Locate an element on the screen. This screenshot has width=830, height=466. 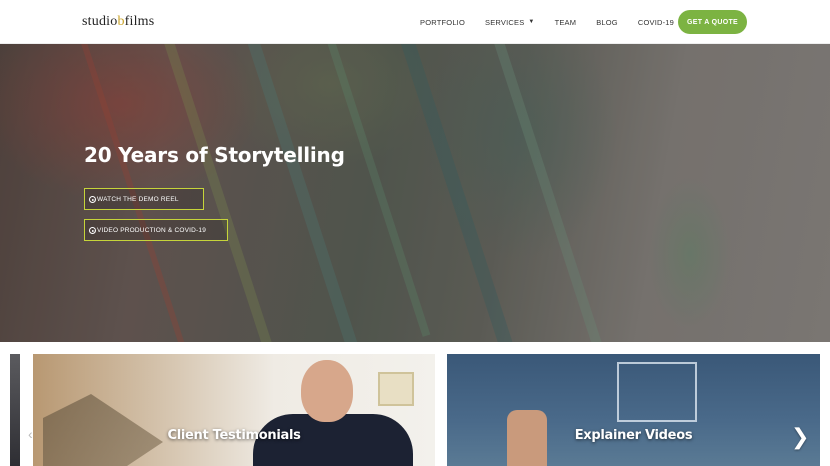
nav-covid-label: COVID-19 is located at coordinates (656, 22).